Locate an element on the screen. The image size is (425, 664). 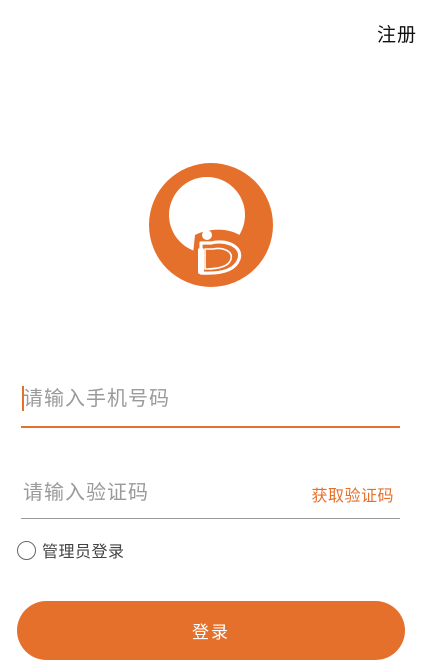
phone-input is located at coordinates (211, 398).